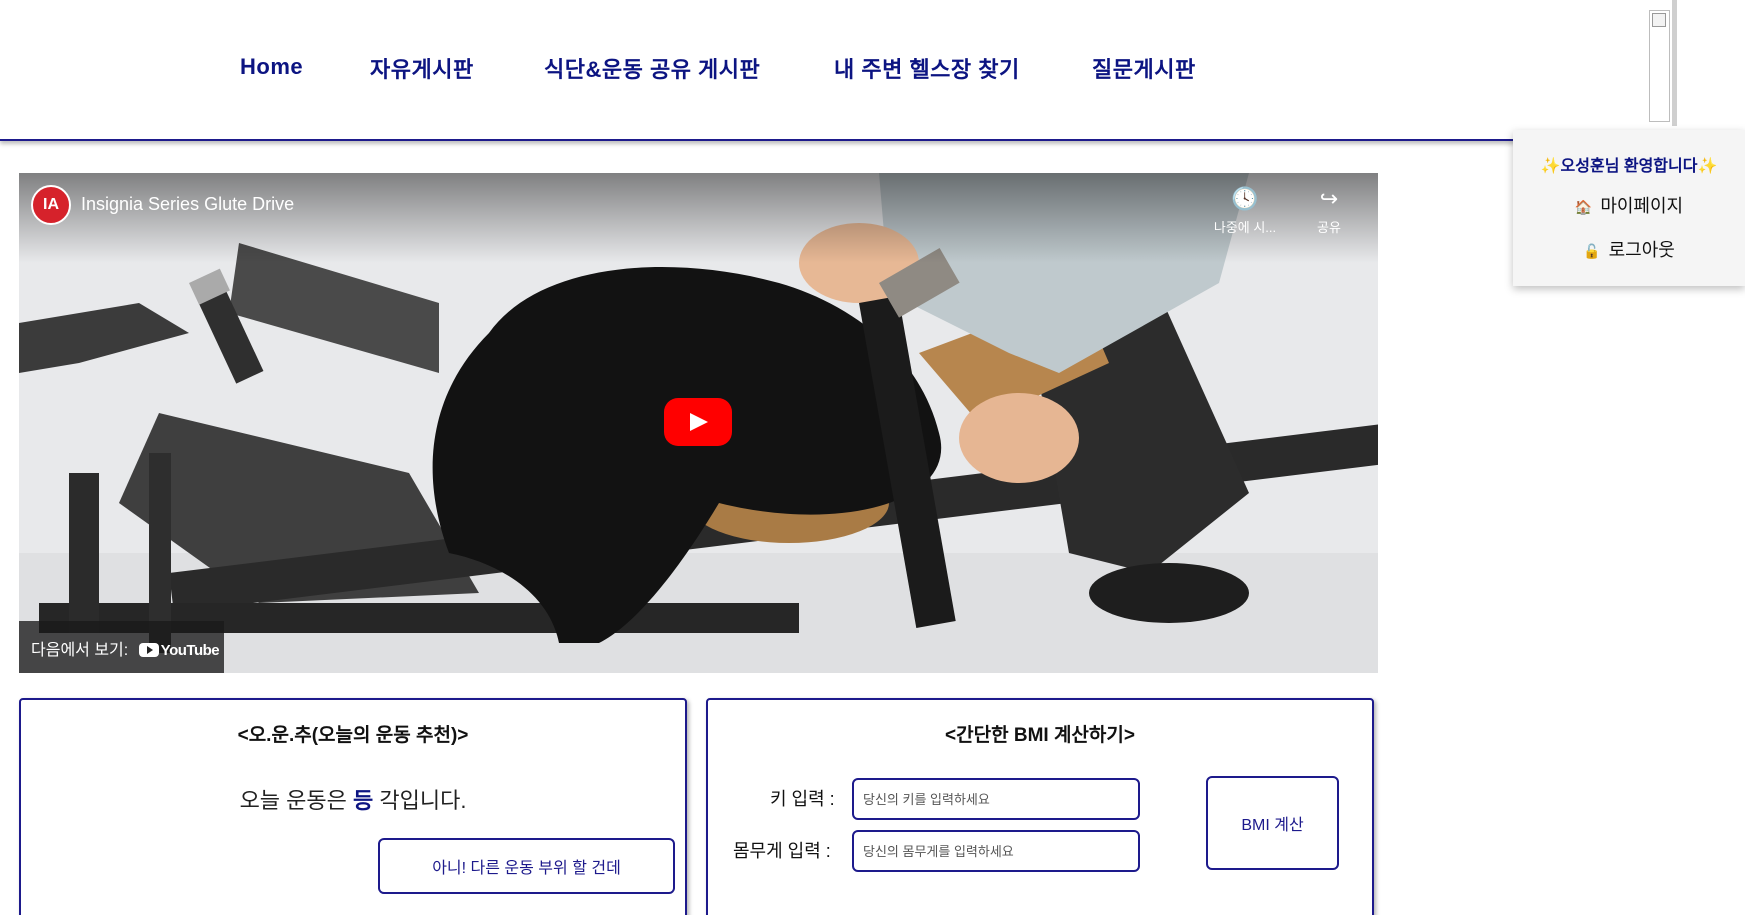 Image resolution: width=1745 pixels, height=915 pixels. I want to click on nav-home: Home, so click(271, 67).